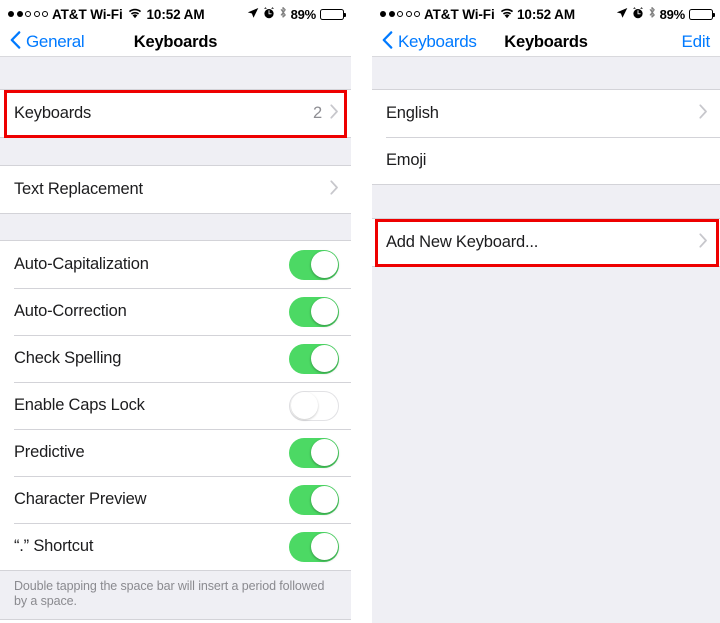 This screenshot has width=720, height=623. Describe the element at coordinates (317, 113) in the screenshot. I see `row-keyboards-value: 2` at that location.